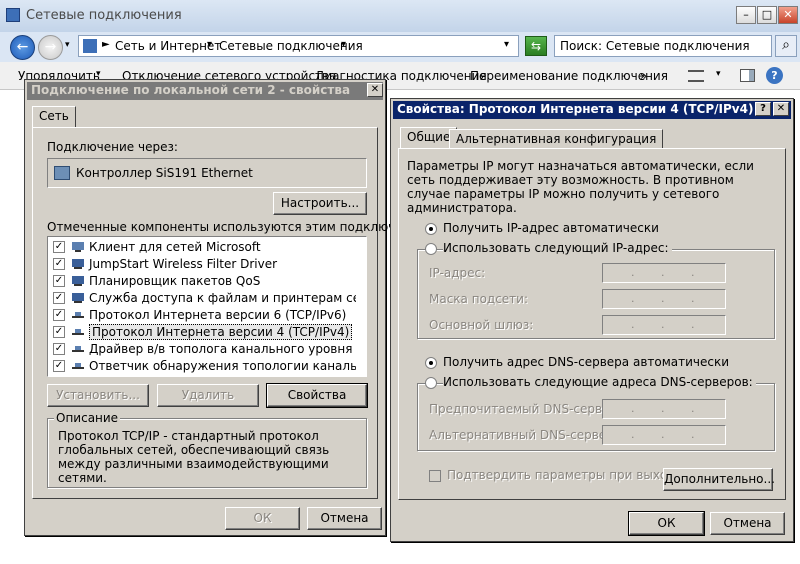 This screenshot has height=564, width=800. I want to click on list-item: ✓ Планировщик пакетов QoS, so click(203, 281).